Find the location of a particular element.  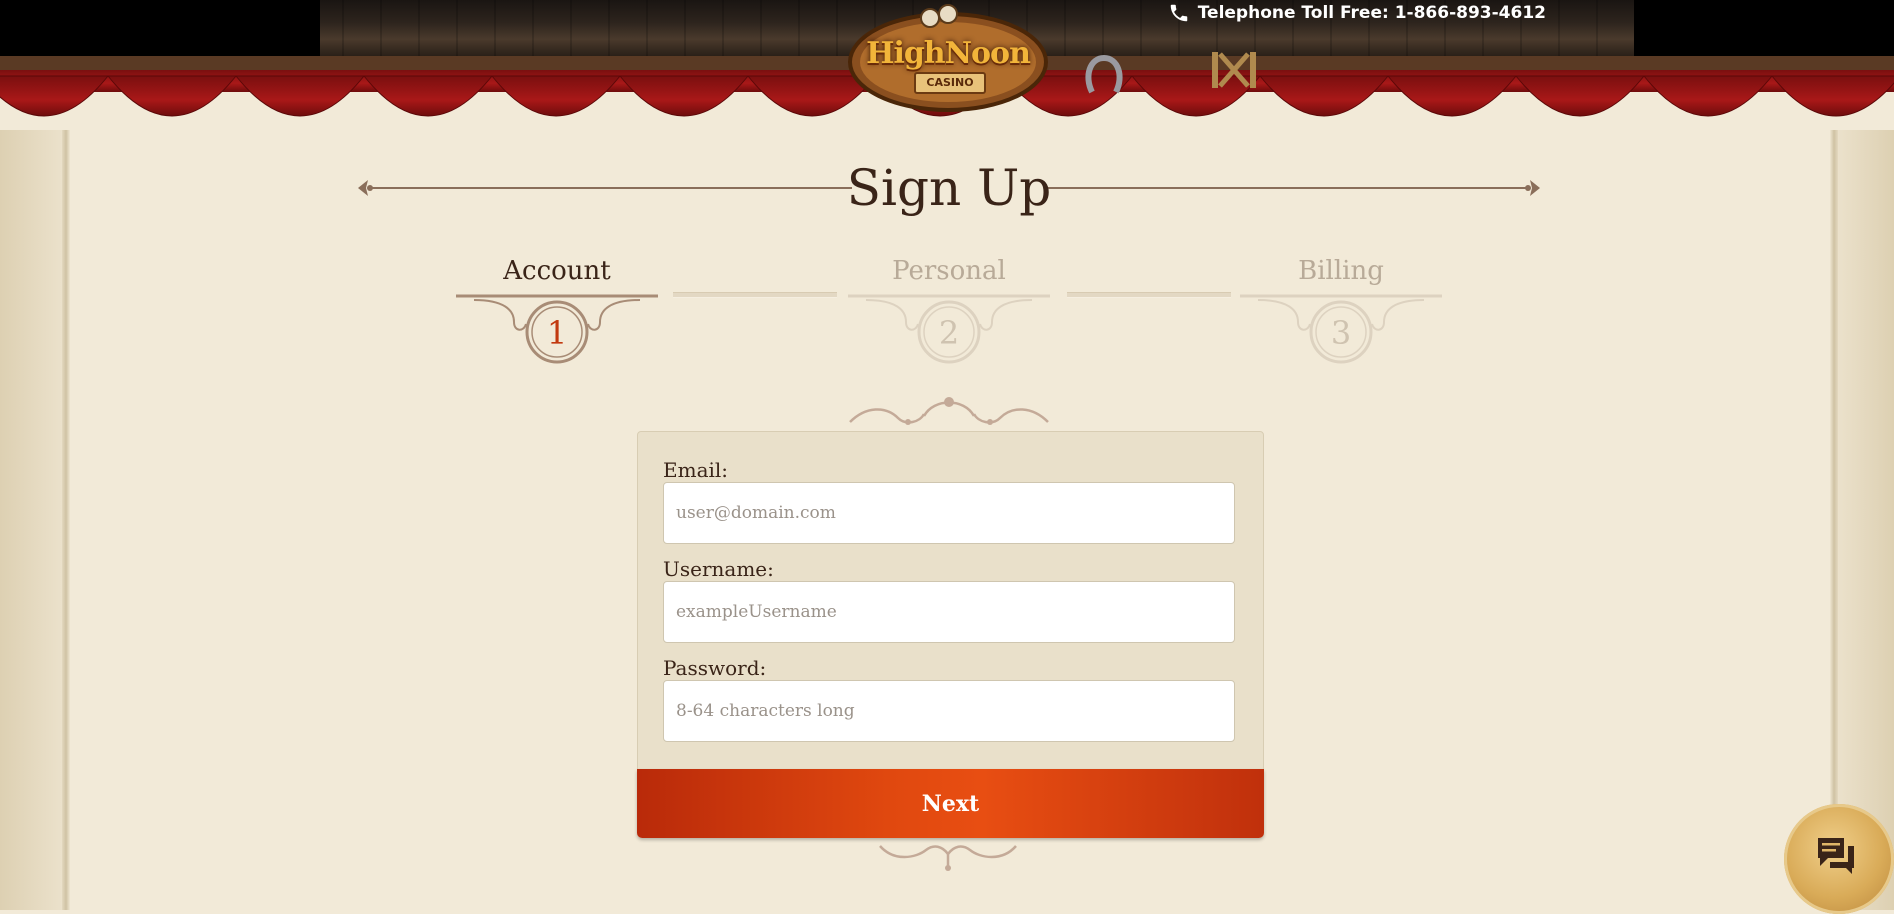

page-frame-right is located at coordinates (1834, 520).